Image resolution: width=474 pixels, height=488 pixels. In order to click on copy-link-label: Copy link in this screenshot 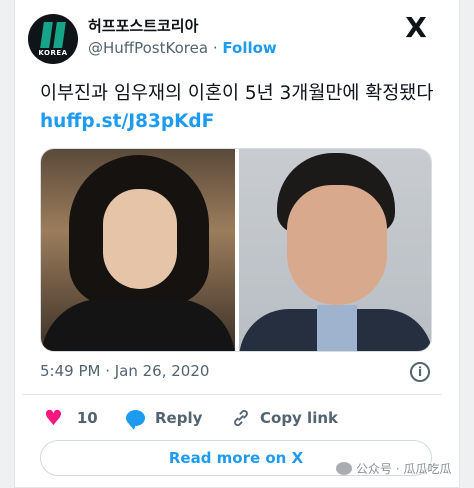, I will do `click(299, 418)`.